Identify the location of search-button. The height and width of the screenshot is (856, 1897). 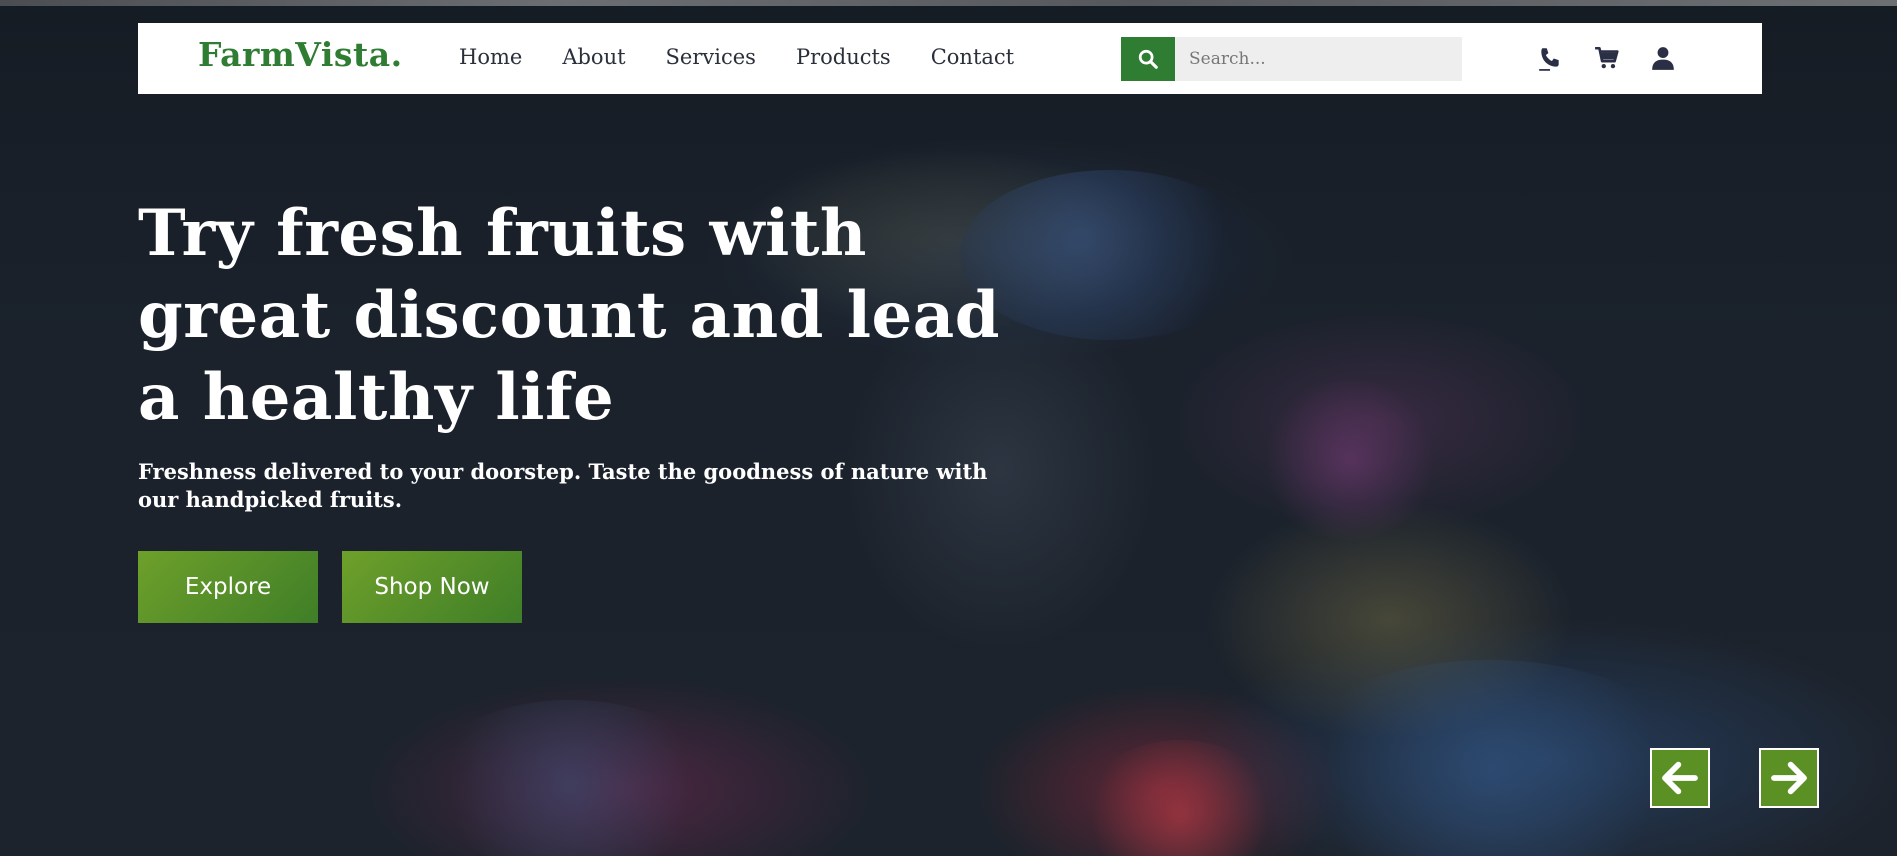
(1148, 59).